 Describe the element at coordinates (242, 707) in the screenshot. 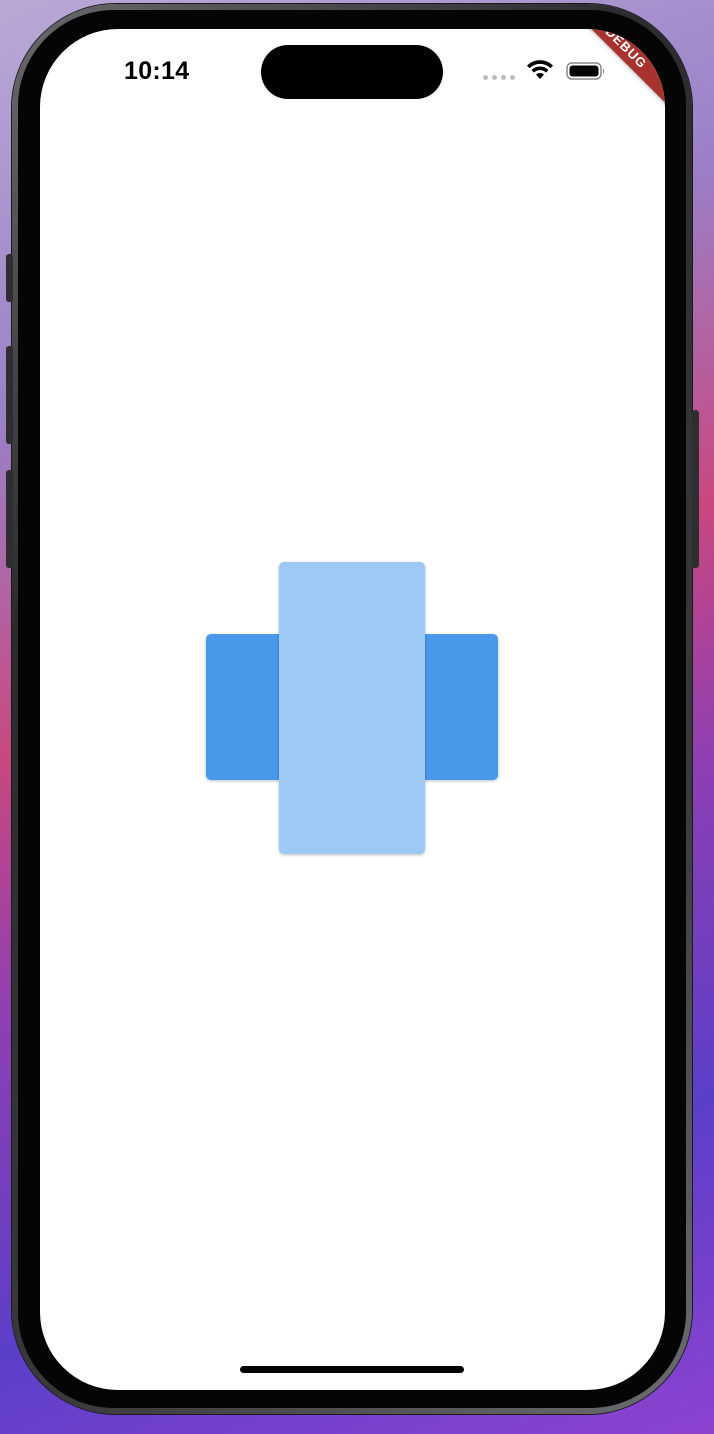

I see `left-card` at that location.